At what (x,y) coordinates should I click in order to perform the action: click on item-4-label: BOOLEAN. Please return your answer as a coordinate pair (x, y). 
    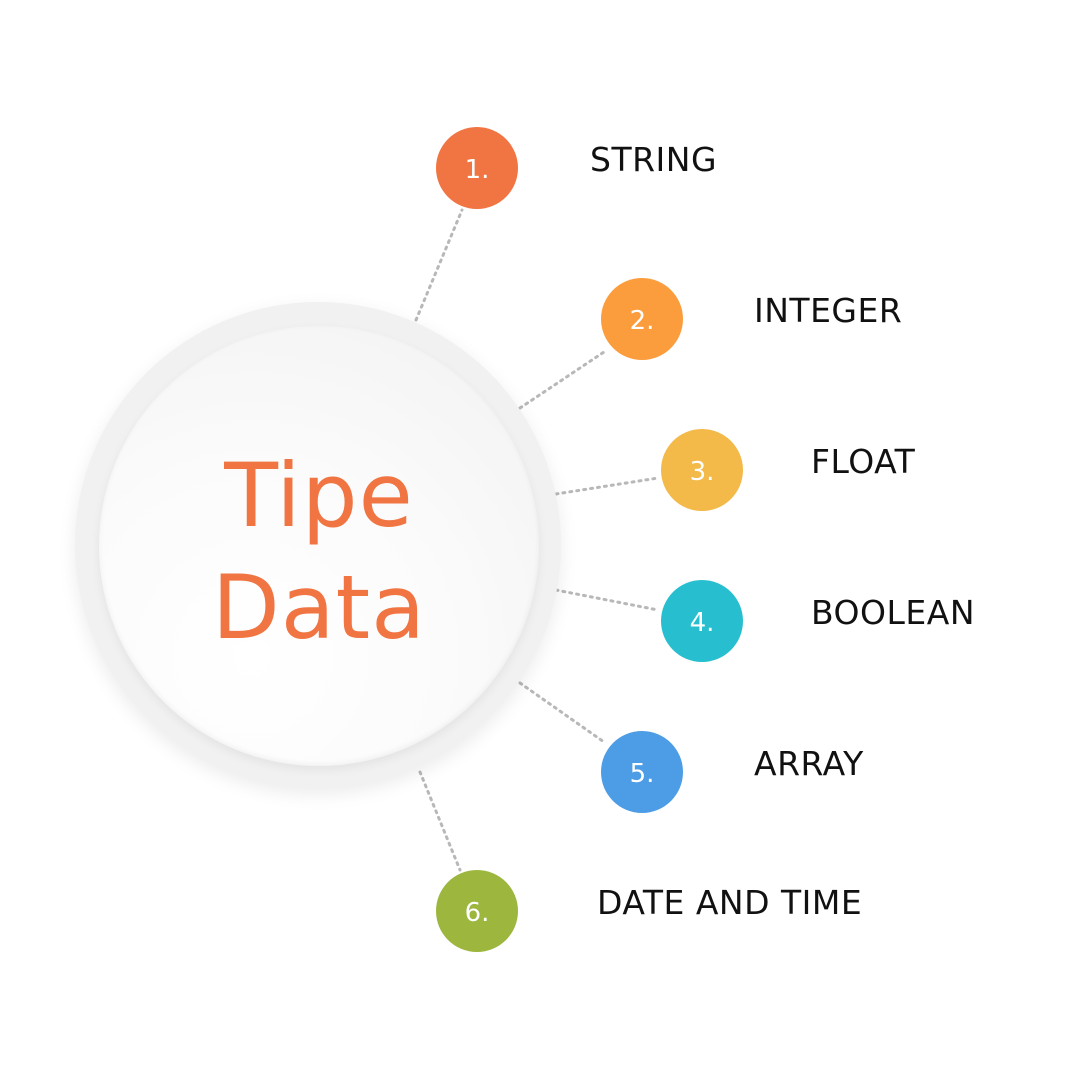
    Looking at the image, I should click on (893, 612).